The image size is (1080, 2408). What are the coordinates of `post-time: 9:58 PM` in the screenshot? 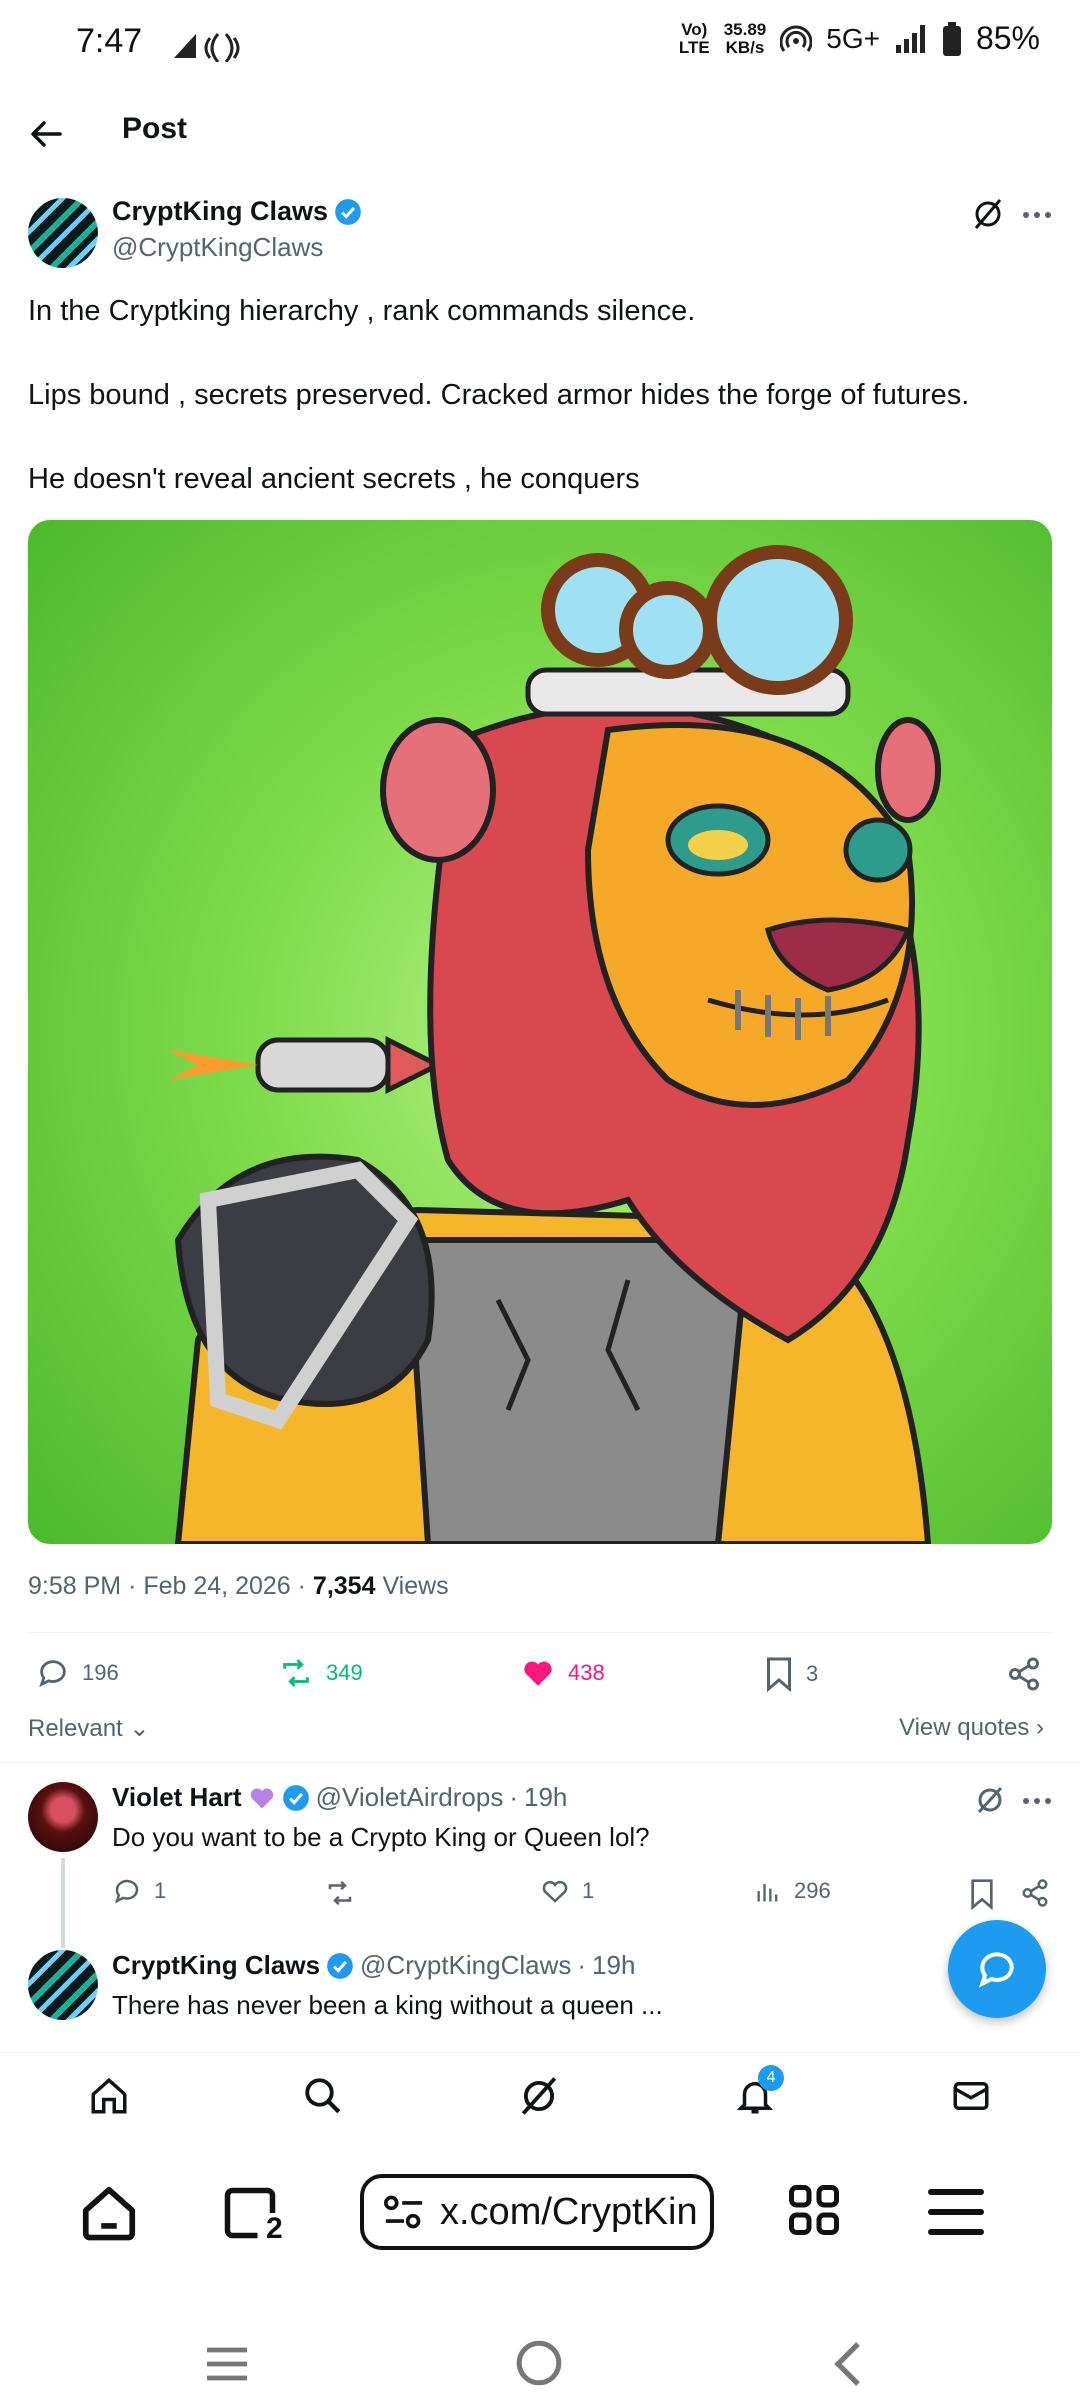 It's located at (75, 1586).